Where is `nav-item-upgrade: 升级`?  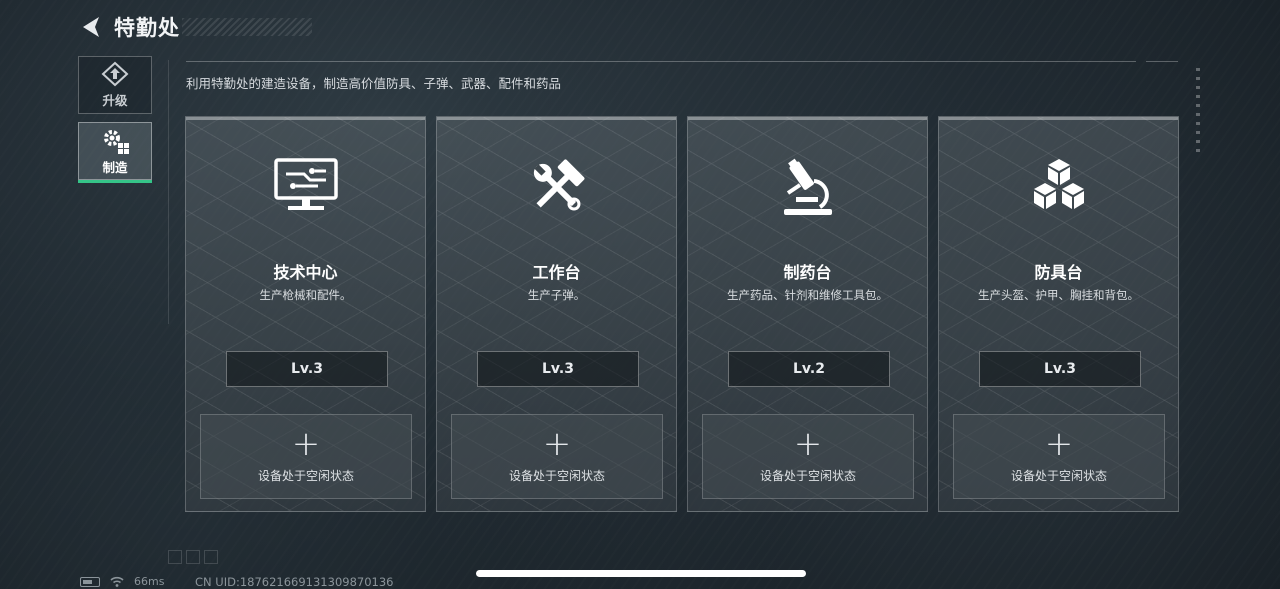 nav-item-upgrade: 升级 is located at coordinates (115, 85).